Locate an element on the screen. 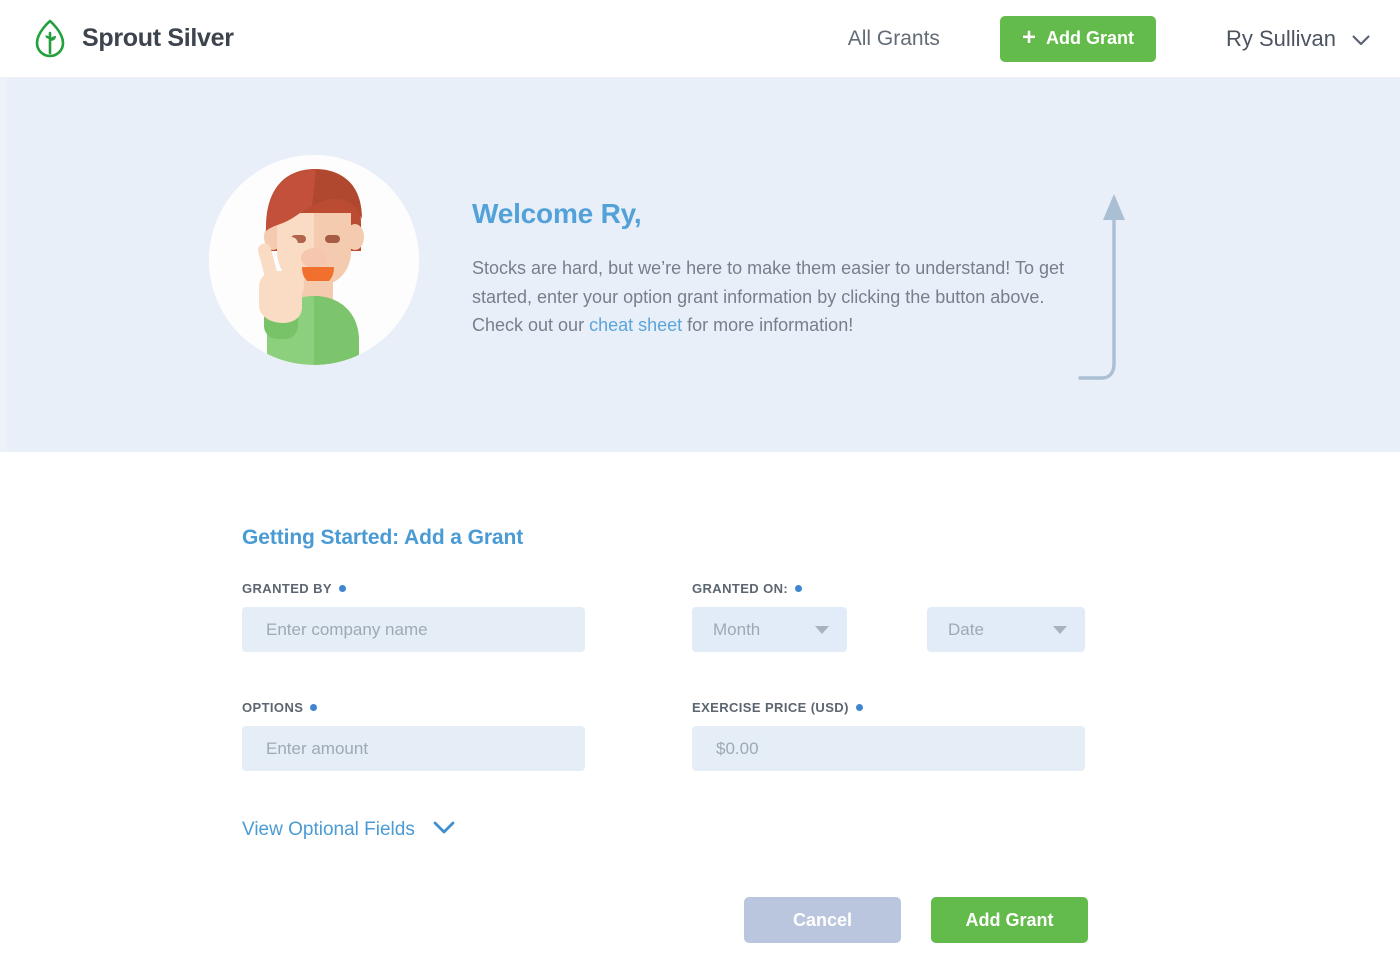 This screenshot has width=1400, height=968. cancel-button: Cancel is located at coordinates (822, 920).